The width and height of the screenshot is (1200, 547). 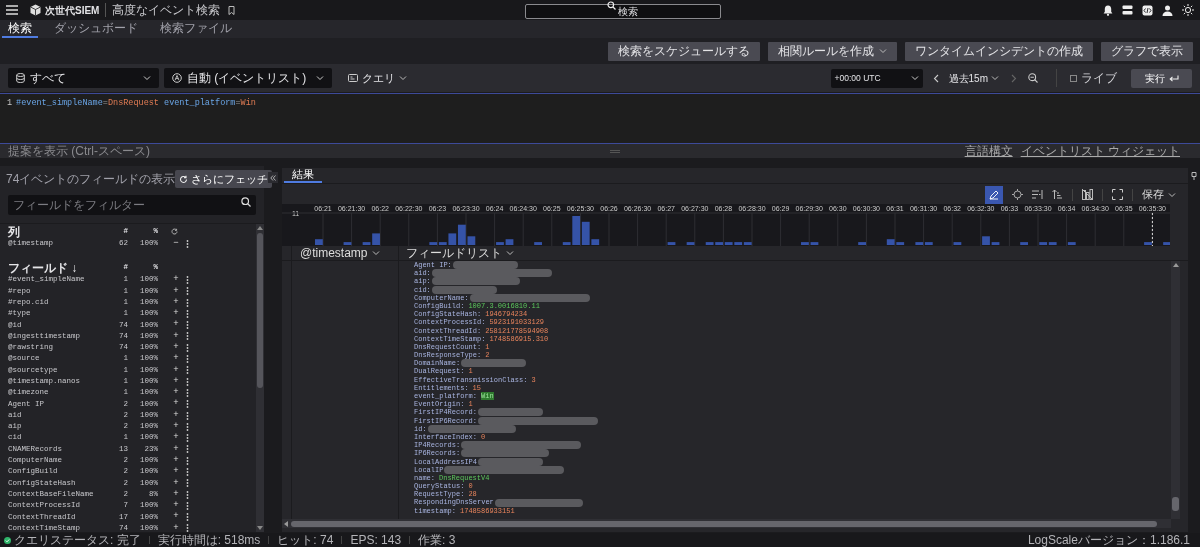 What do you see at coordinates (43, 267) in the screenshot?
I see `column-header: フィールド ↓` at bounding box center [43, 267].